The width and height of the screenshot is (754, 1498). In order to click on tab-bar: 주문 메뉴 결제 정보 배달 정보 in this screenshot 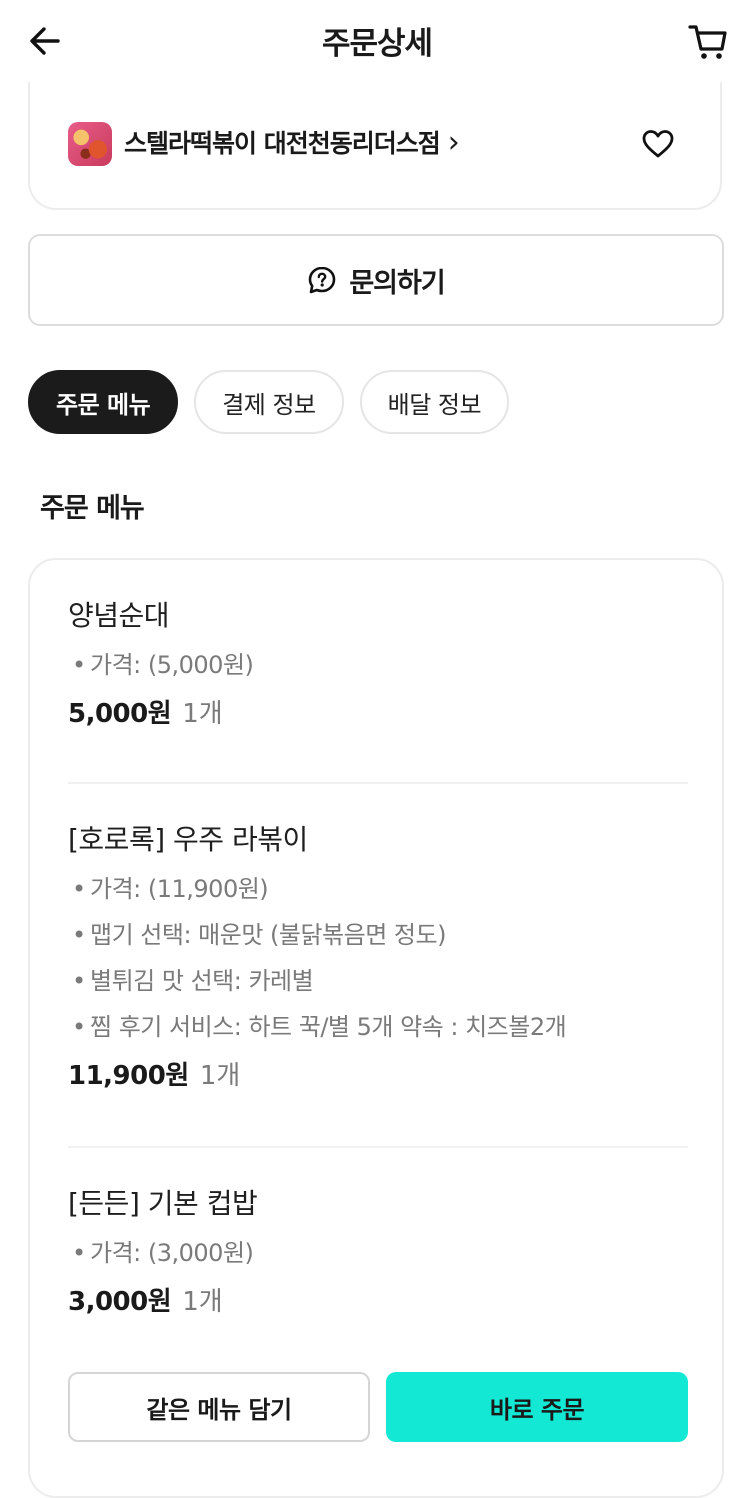, I will do `click(269, 402)`.